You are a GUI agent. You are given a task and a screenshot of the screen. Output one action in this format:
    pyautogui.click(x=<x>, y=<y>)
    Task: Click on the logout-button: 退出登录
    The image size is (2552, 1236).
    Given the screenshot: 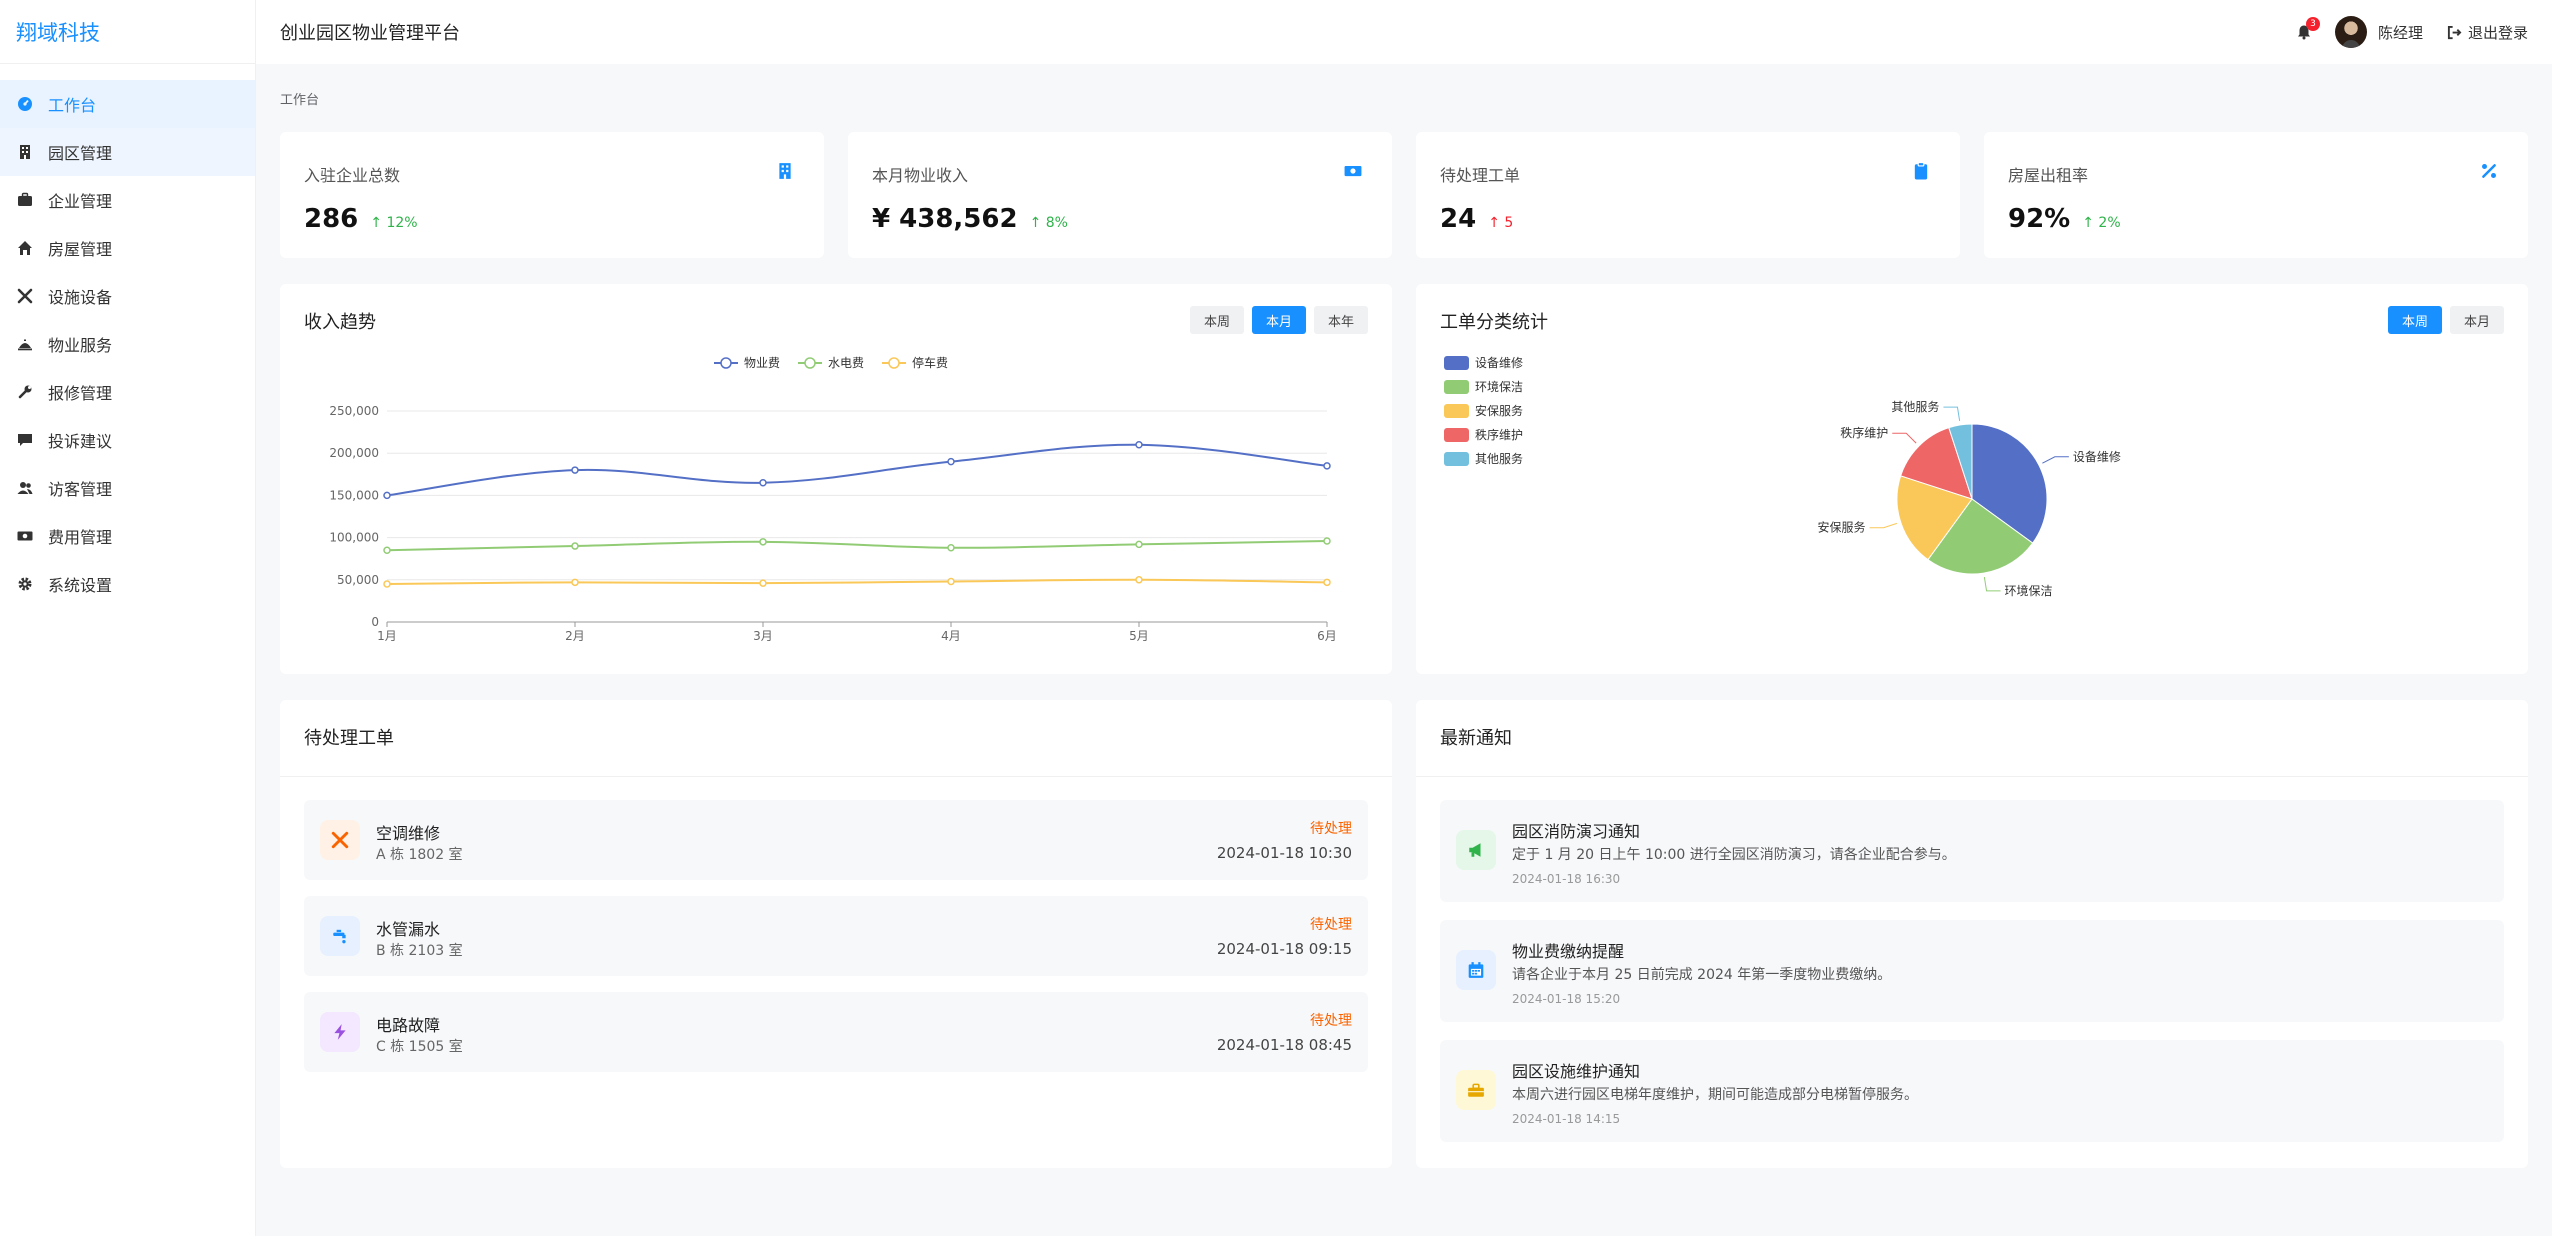 What is the action you would take?
    pyautogui.click(x=2487, y=32)
    